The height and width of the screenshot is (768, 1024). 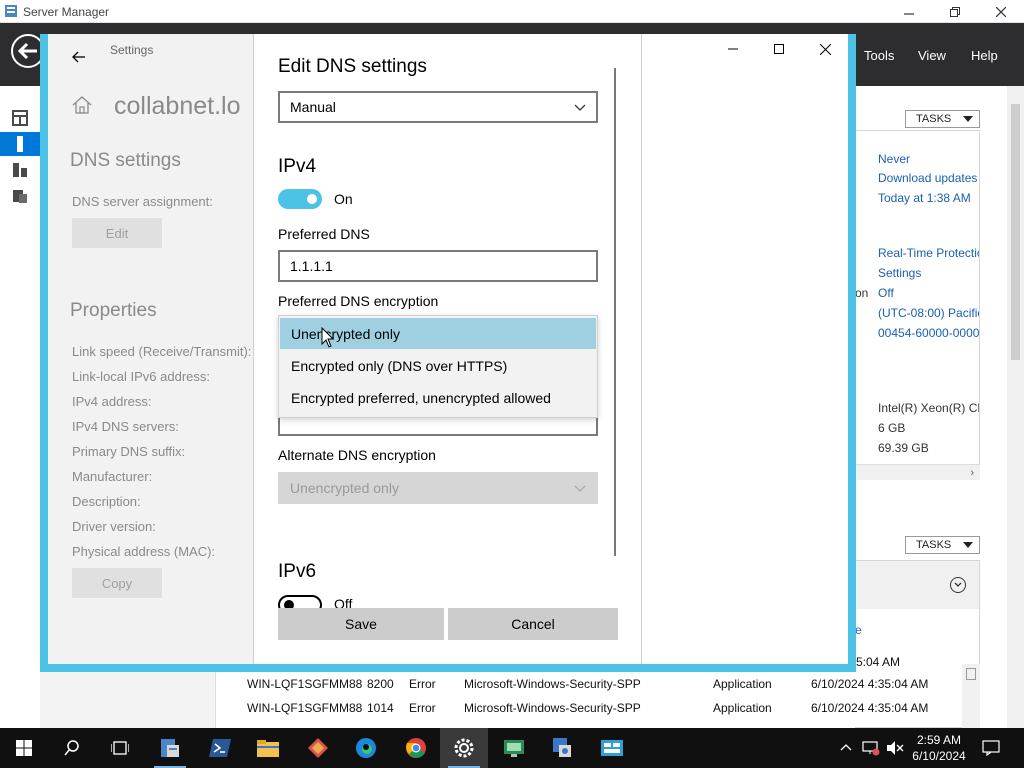 I want to click on product-id-link: 00454-60000-0000, so click(x=928, y=333).